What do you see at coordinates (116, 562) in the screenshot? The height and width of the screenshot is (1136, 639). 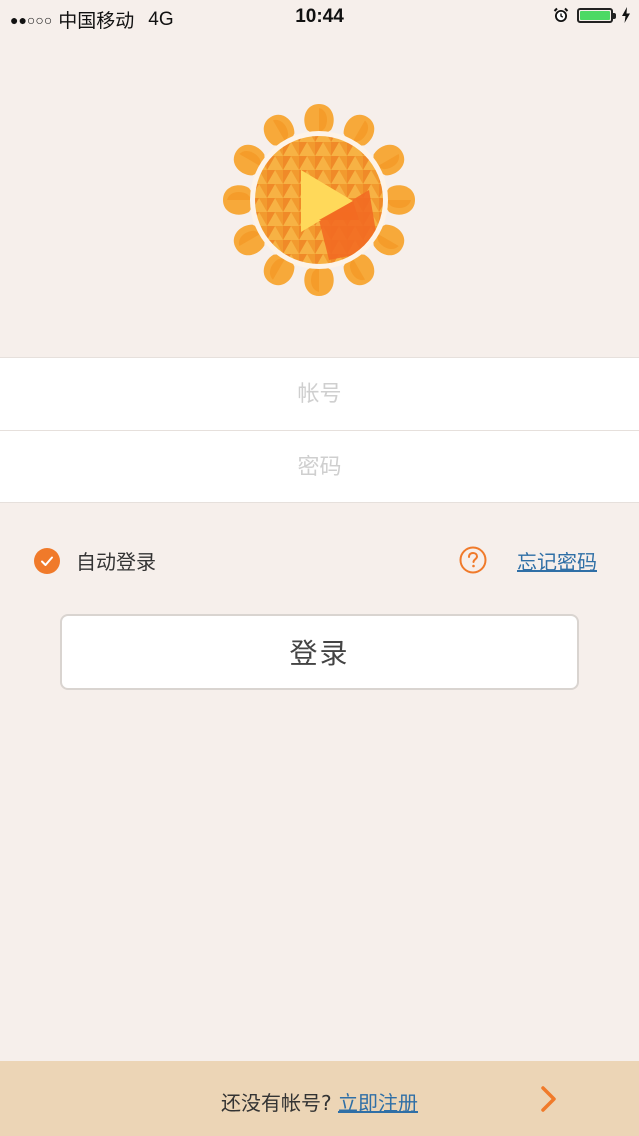 I see `auto-login-label: 自动登录` at bounding box center [116, 562].